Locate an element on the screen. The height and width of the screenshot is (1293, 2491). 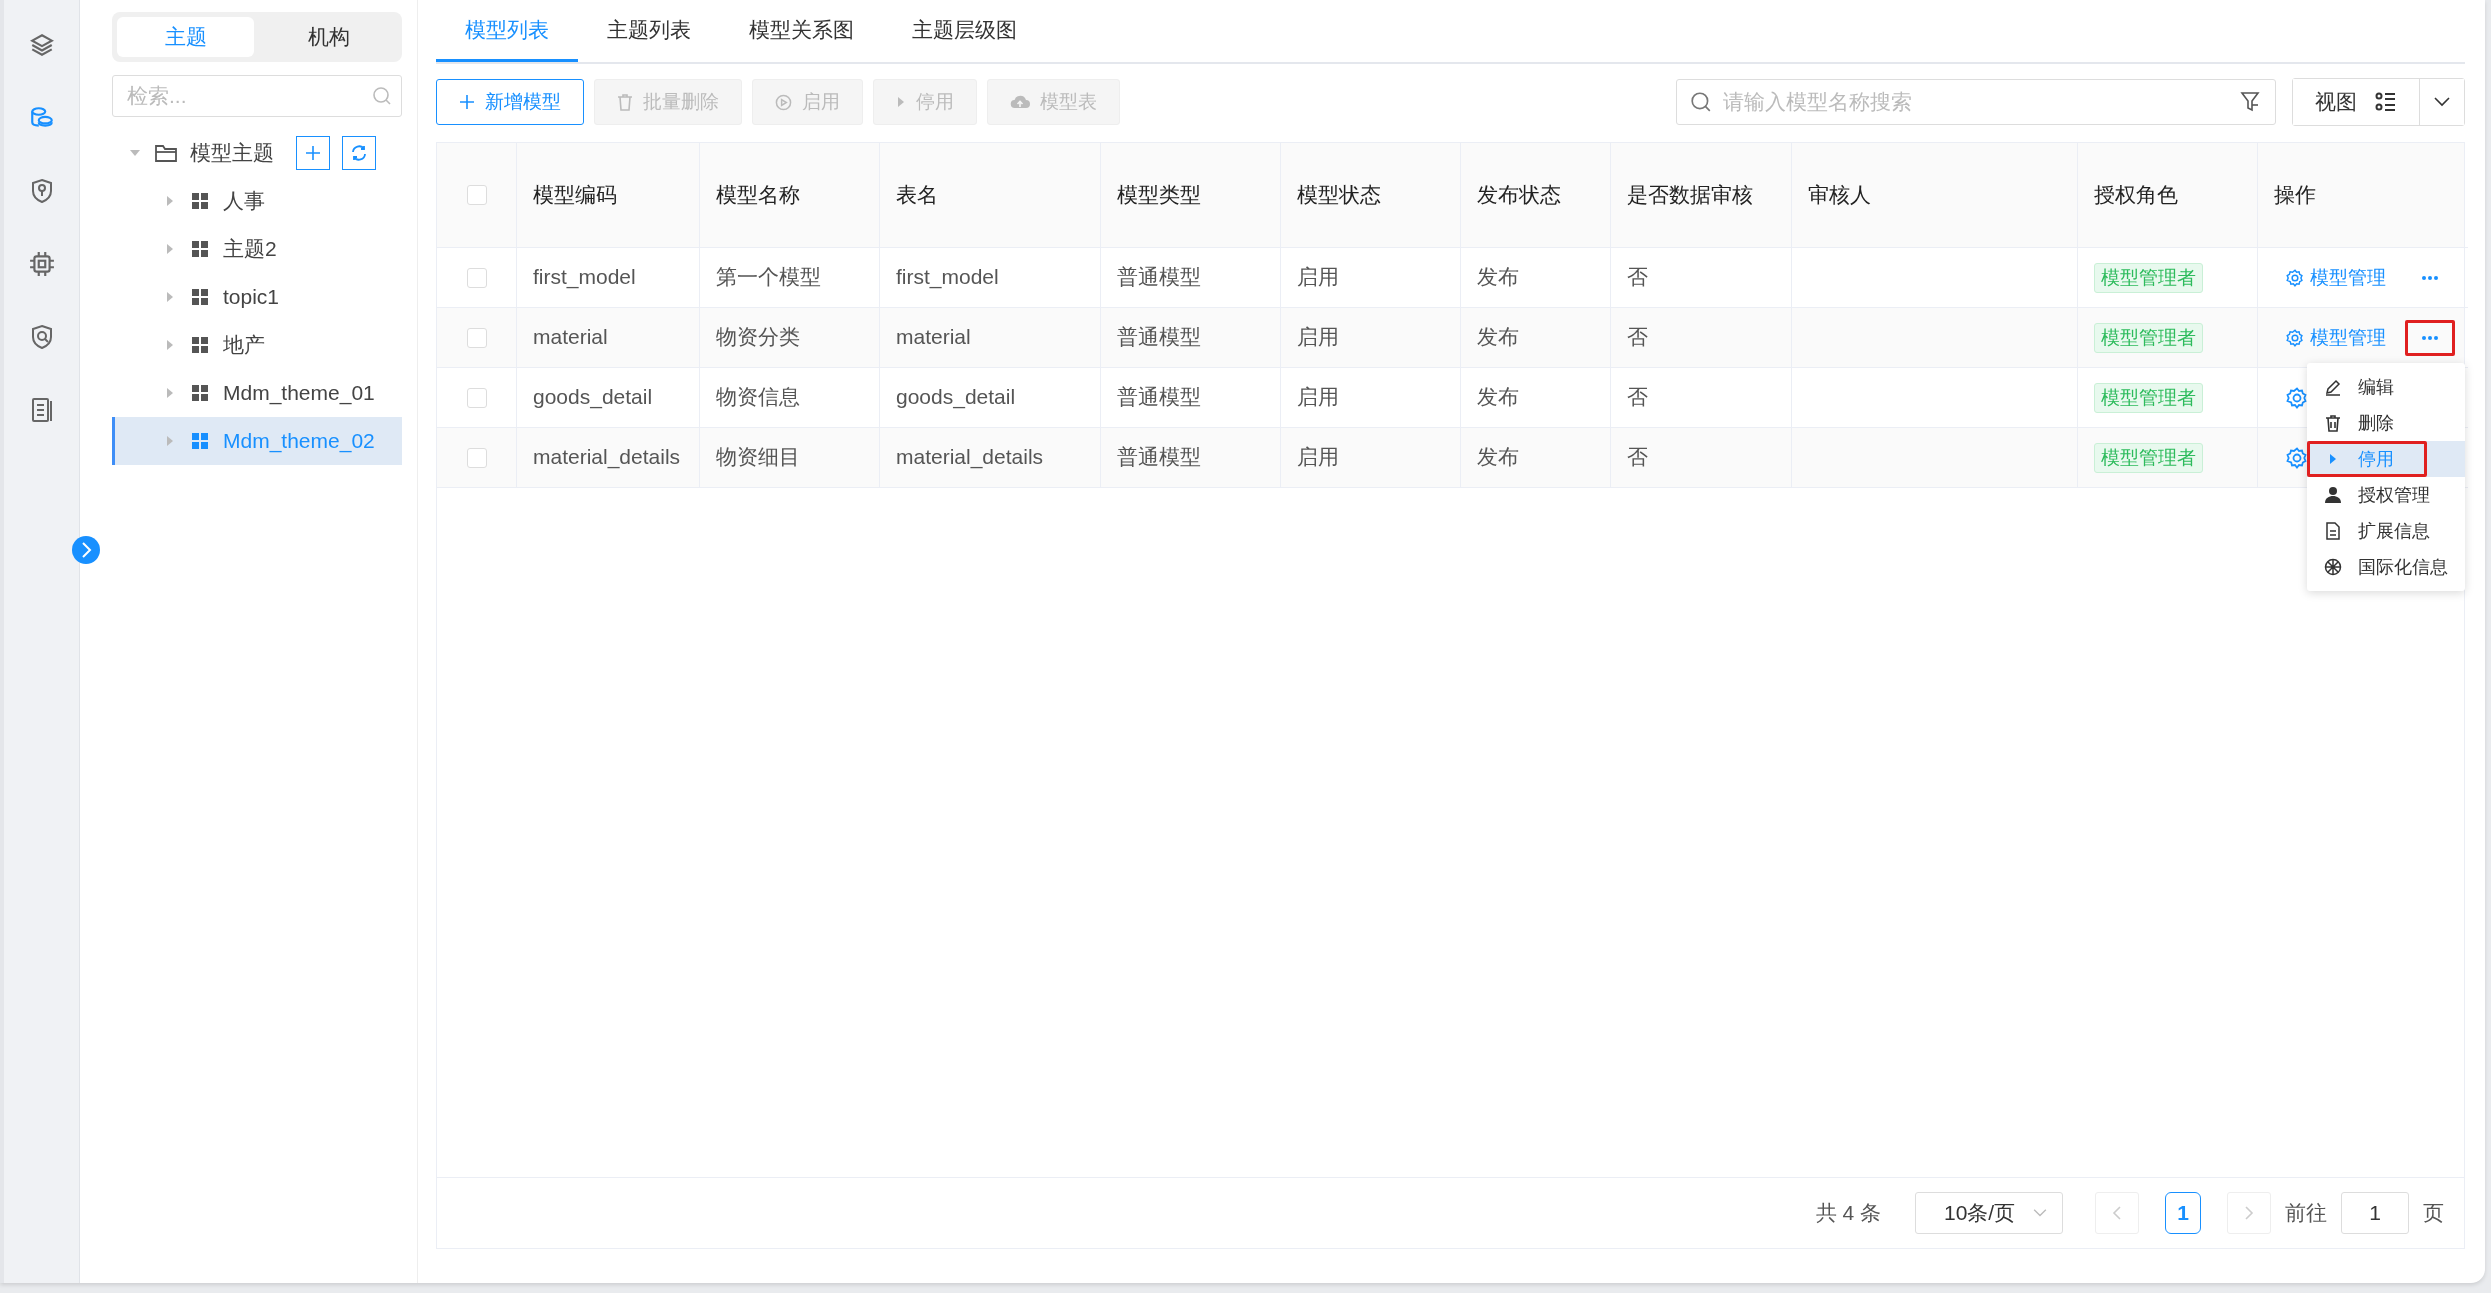
menu-item: 授权管理 is located at coordinates (2386, 495).